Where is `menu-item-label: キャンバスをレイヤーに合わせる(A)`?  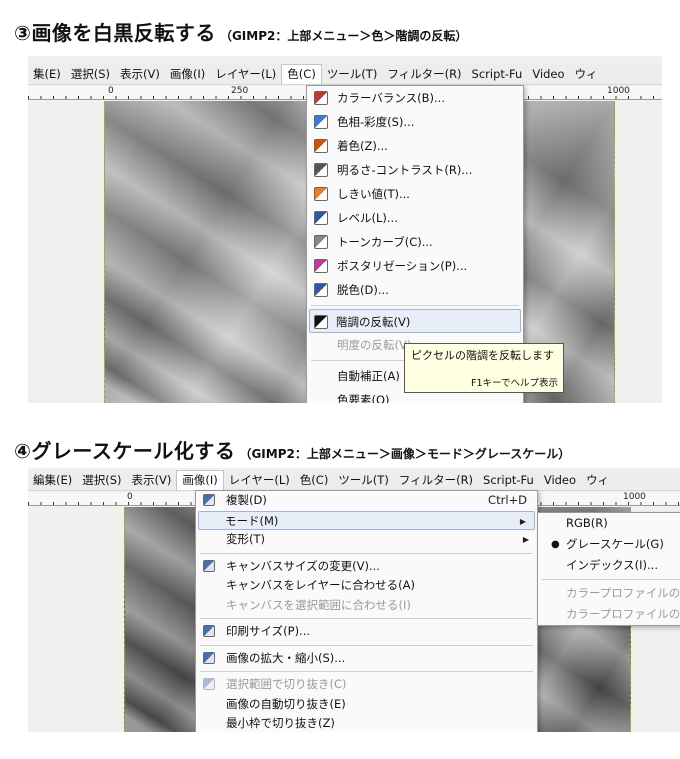 menu-item-label: キャンバスをレイヤーに合わせる(A) is located at coordinates (320, 585).